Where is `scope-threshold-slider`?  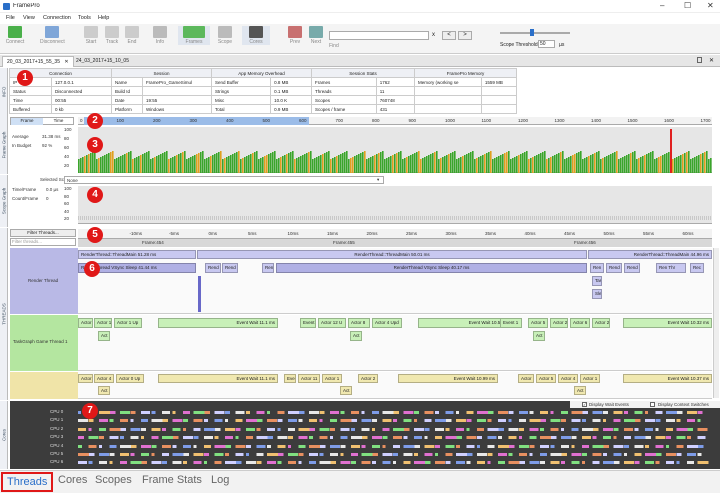 scope-threshold-slider is located at coordinates (535, 33).